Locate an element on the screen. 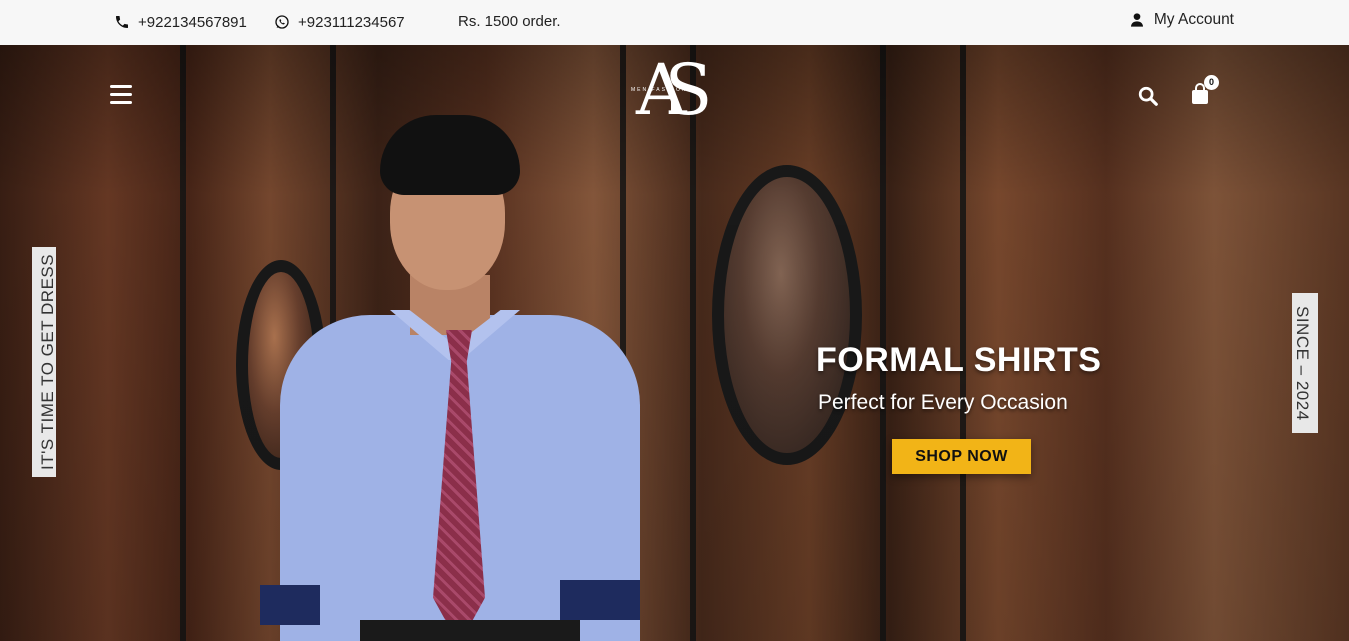 The image size is (1349, 641). menu-icon is located at coordinates (121, 95).